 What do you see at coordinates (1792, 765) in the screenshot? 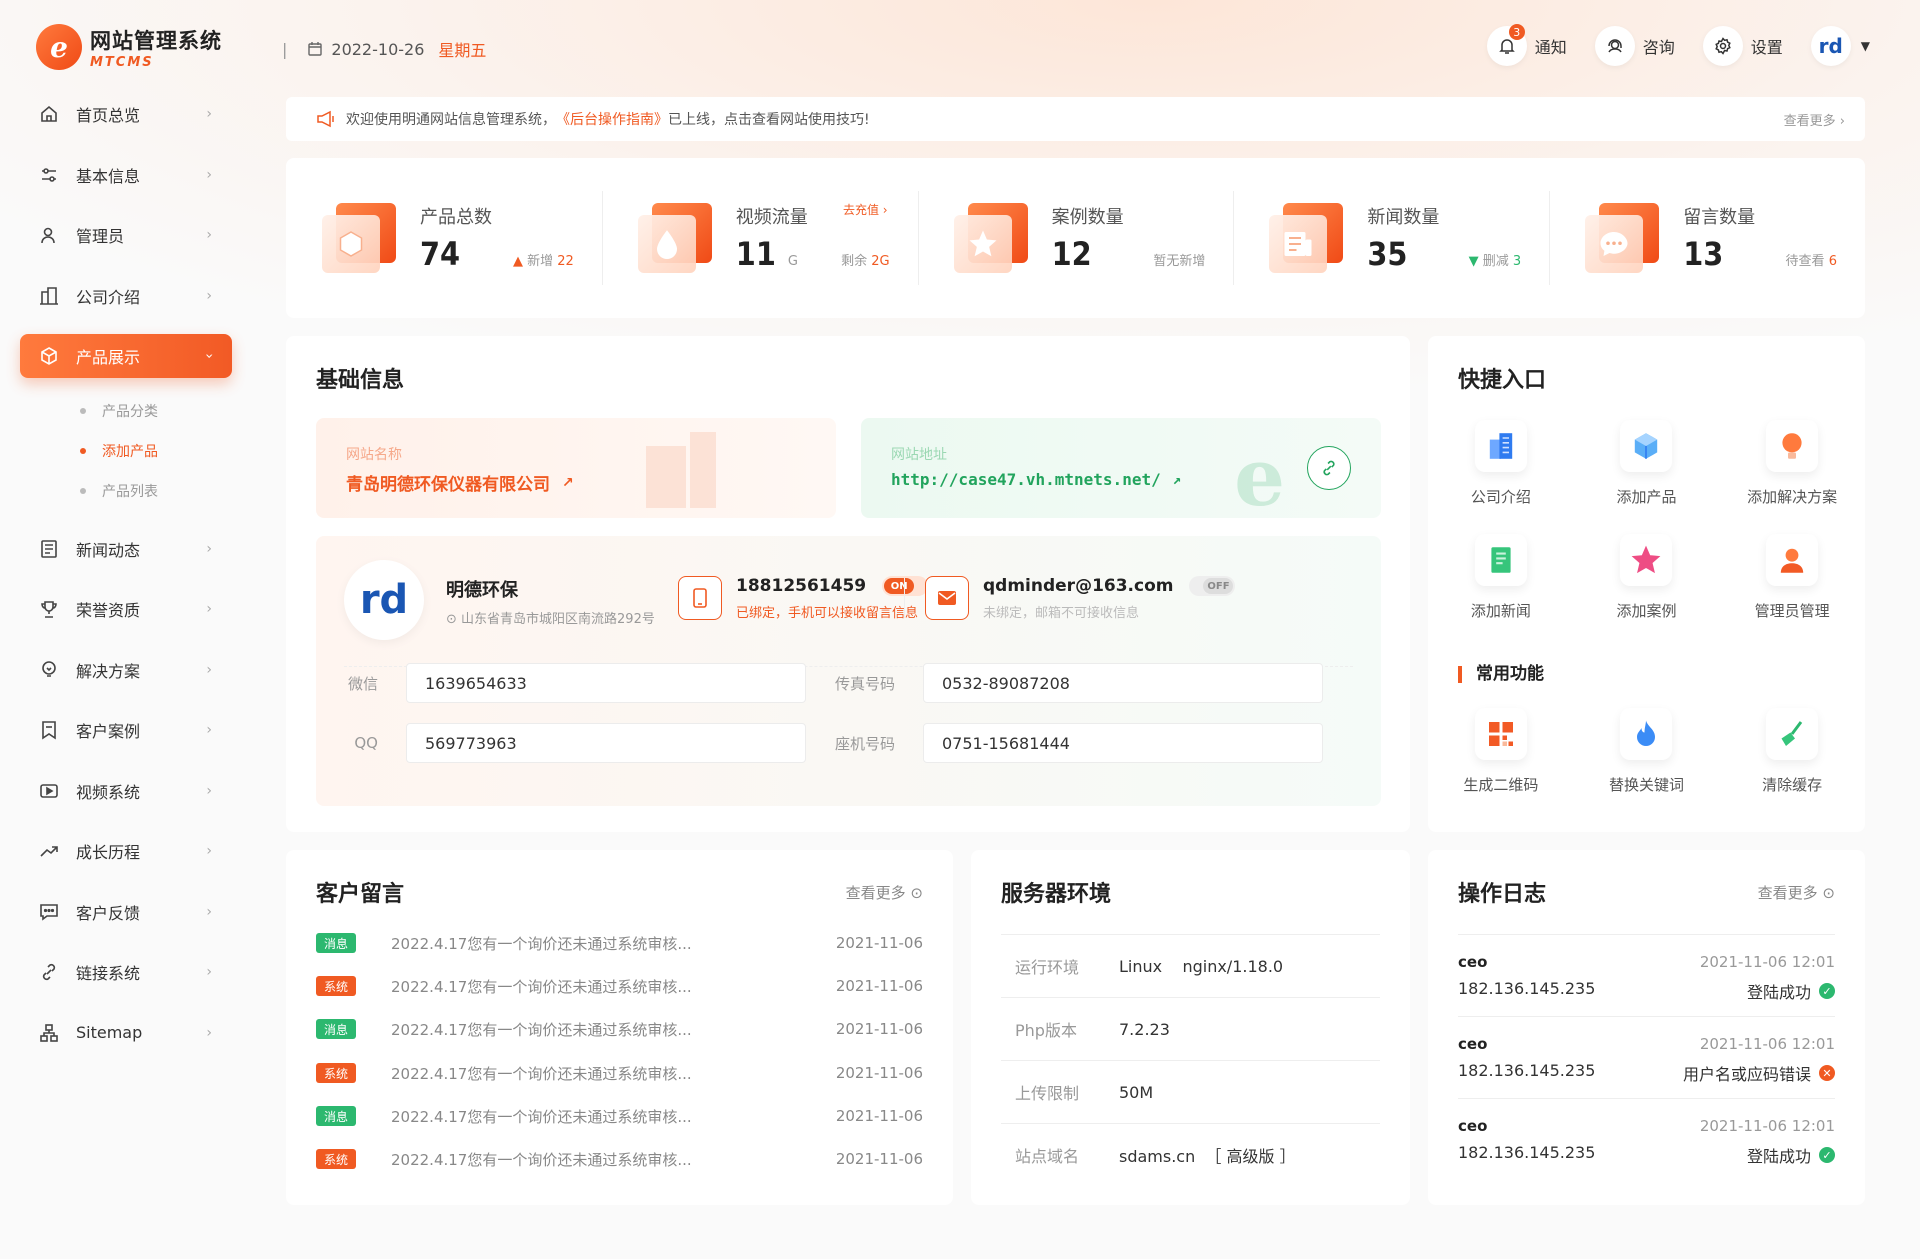
I see `common-clear-cache: 清除缓存` at bounding box center [1792, 765].